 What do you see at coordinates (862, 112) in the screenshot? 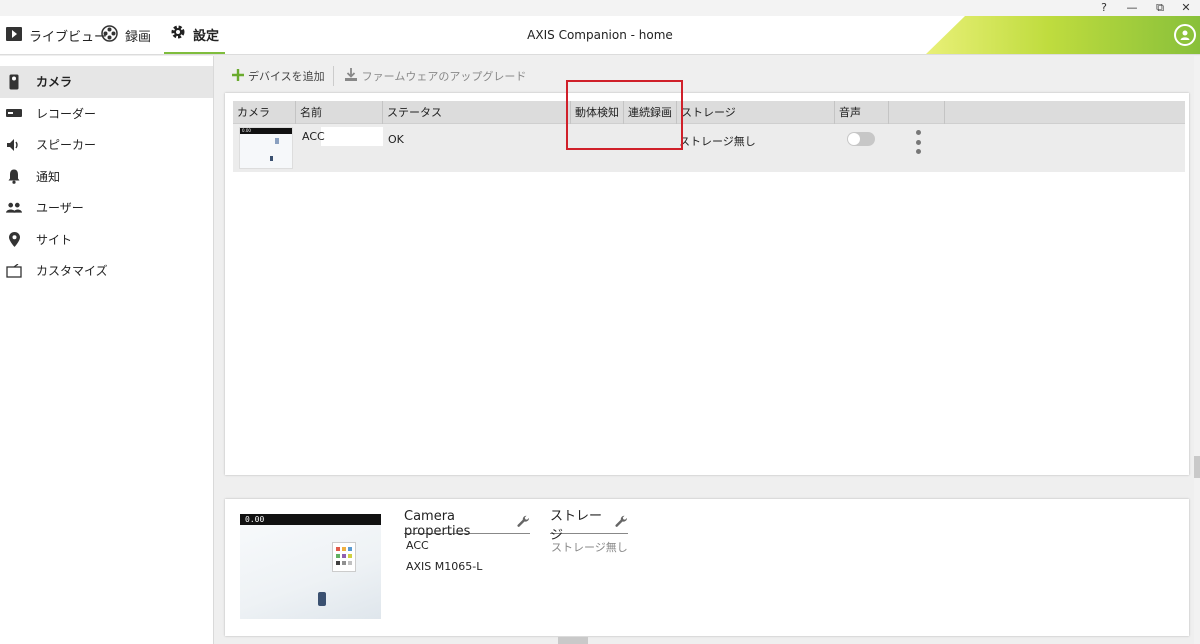
I see `column-header-audio: 音声` at bounding box center [862, 112].